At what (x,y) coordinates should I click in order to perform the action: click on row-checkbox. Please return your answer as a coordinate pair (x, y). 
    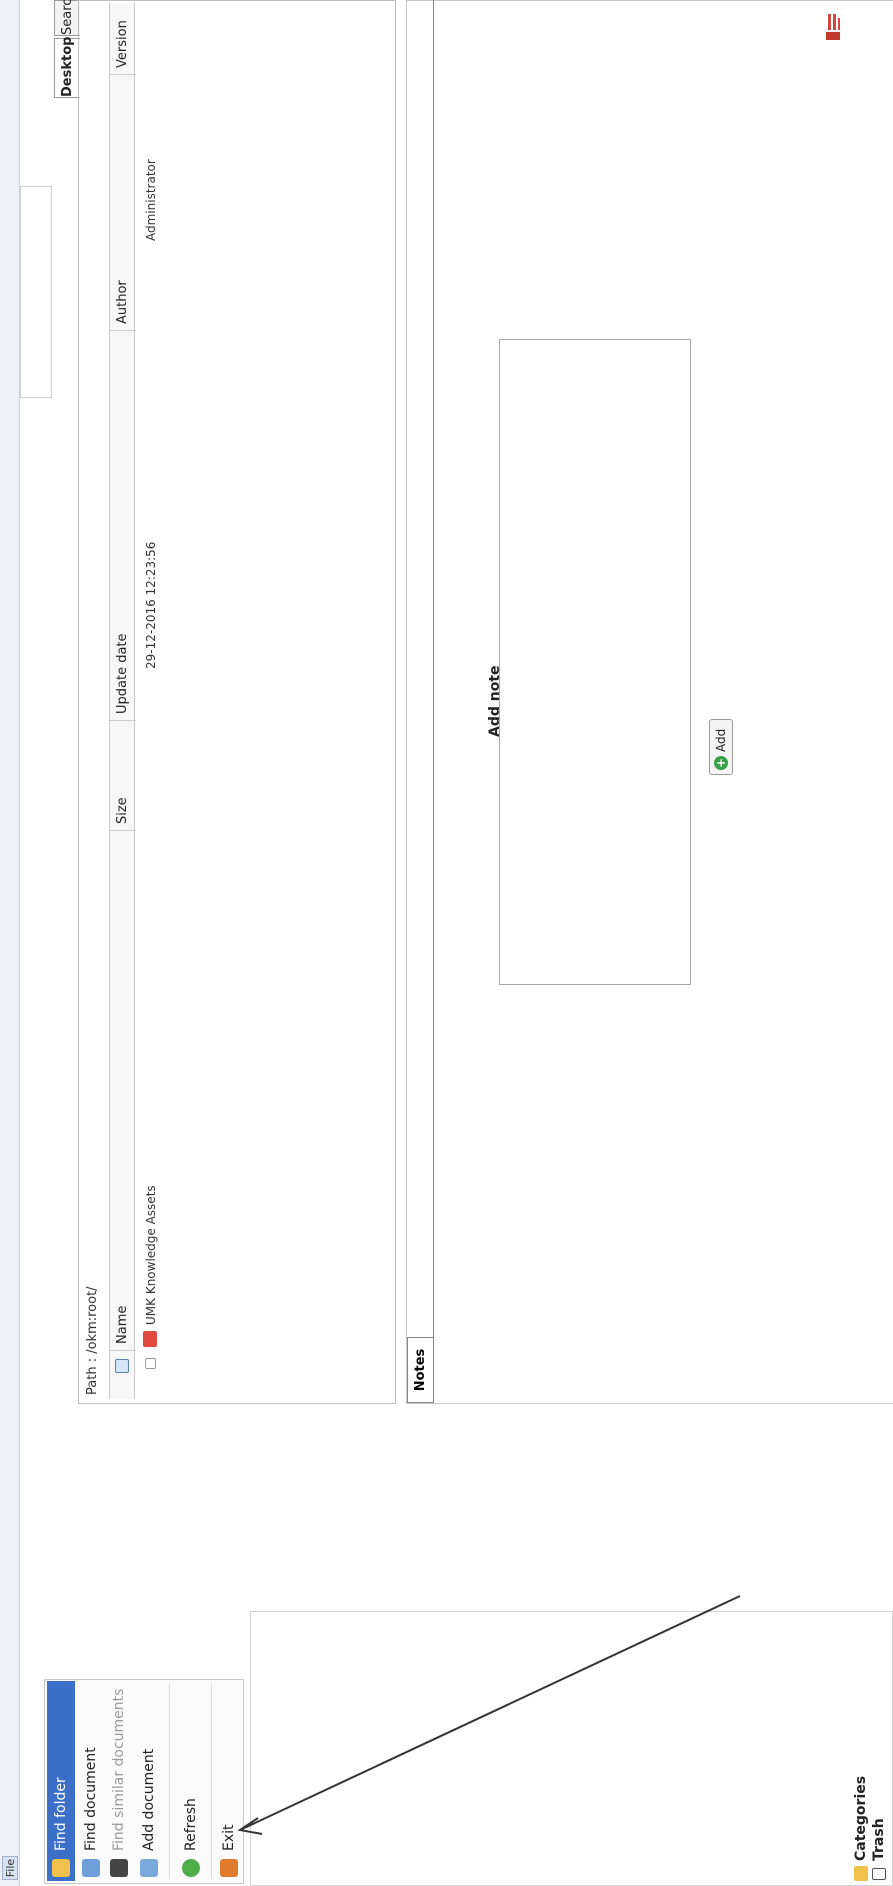
    Looking at the image, I should click on (150, 1363).